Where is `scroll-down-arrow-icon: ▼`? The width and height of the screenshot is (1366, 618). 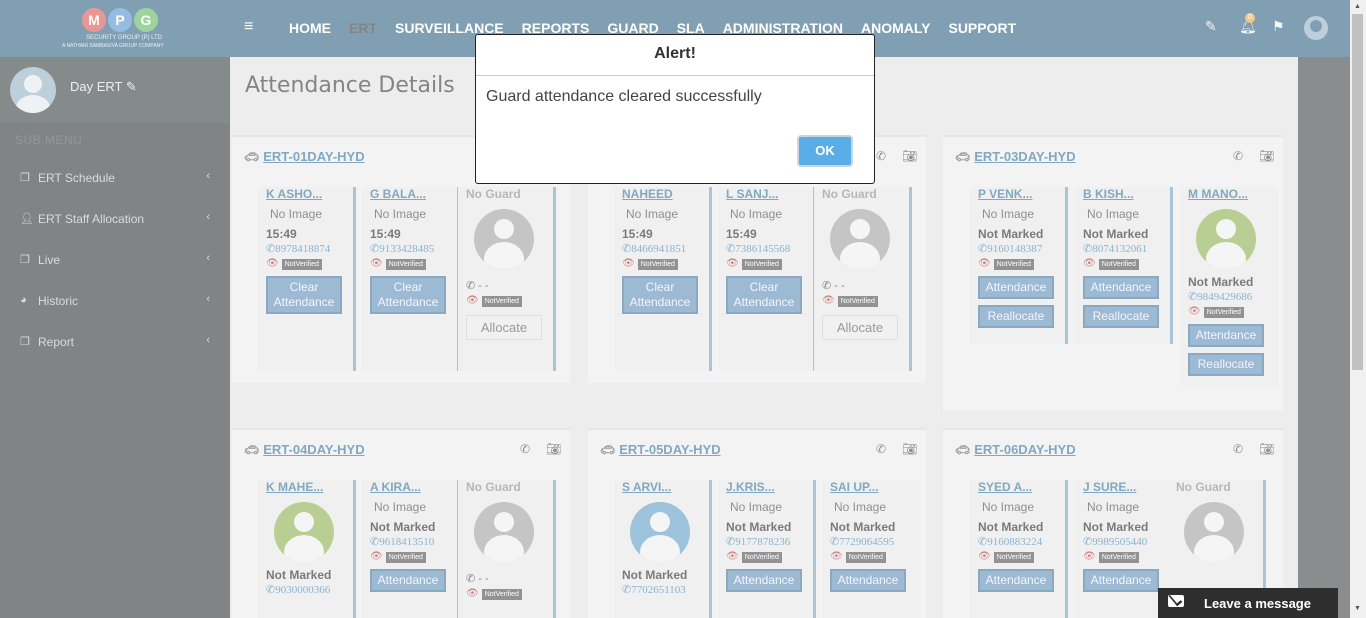
scroll-down-arrow-icon: ▼ is located at coordinates (1357, 608).